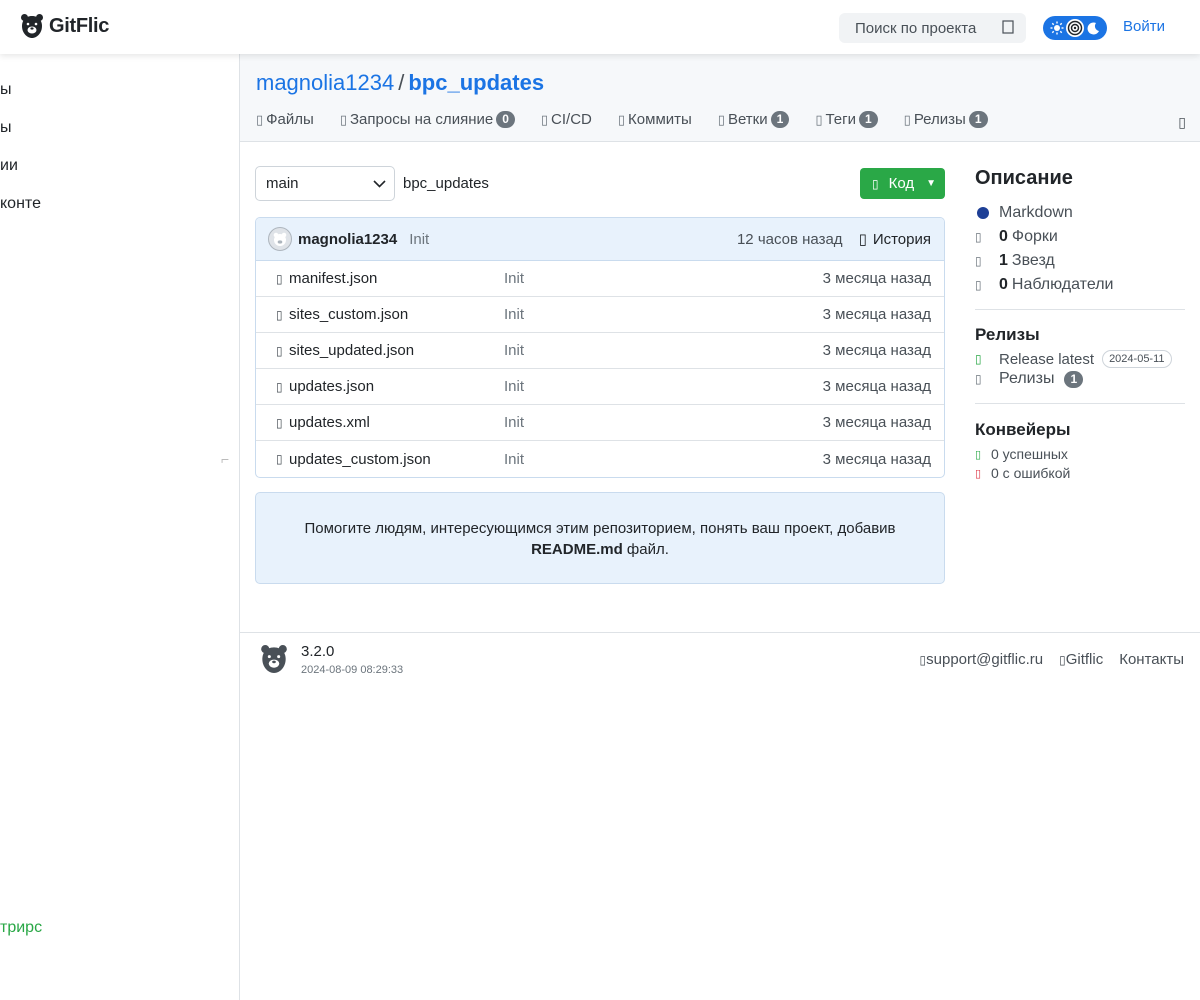 The height and width of the screenshot is (1000, 1200). What do you see at coordinates (32, 26) in the screenshot?
I see `bear-logo-icon` at bounding box center [32, 26].